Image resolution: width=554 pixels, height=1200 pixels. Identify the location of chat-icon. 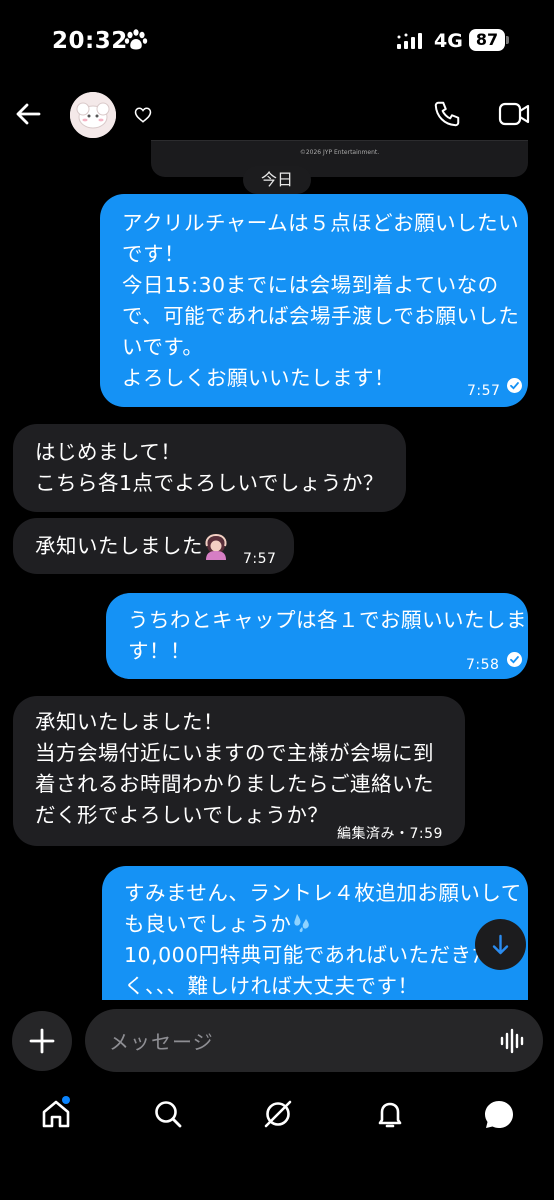
(499, 1115).